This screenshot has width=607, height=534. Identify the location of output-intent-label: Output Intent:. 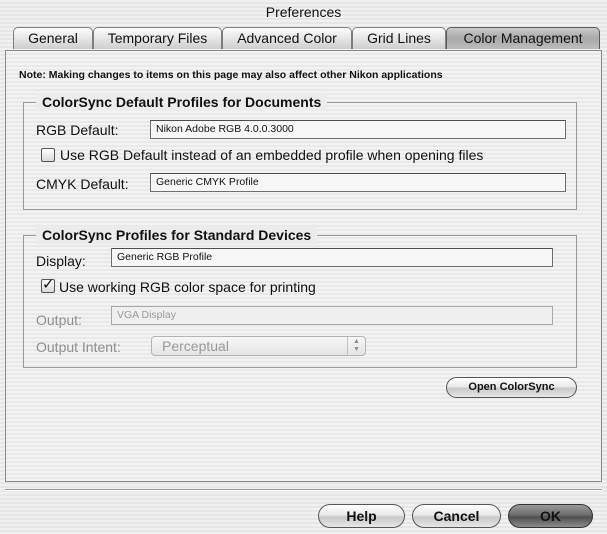
(78, 347).